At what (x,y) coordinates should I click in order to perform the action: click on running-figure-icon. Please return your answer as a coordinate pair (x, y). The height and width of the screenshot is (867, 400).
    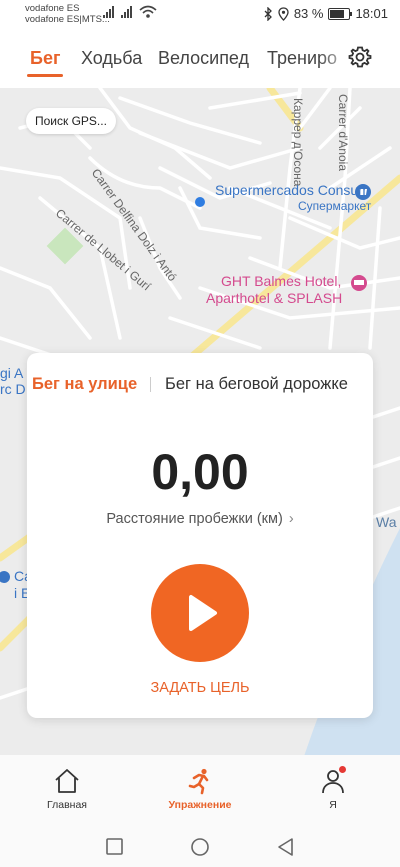
    Looking at the image, I should click on (198, 781).